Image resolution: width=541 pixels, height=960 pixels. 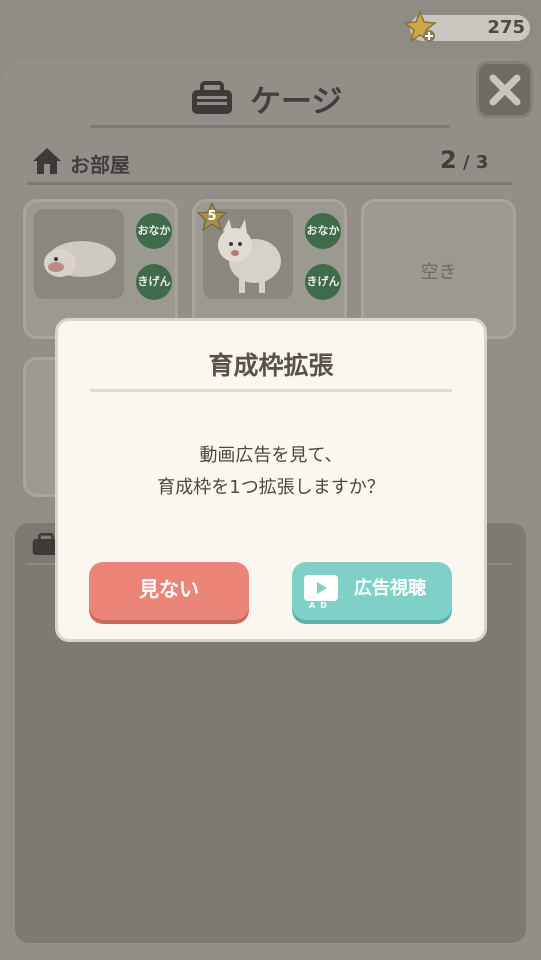 What do you see at coordinates (271, 487) in the screenshot?
I see `dialog-message-line2: 育成枠を1つ拡張しますか？` at bounding box center [271, 487].